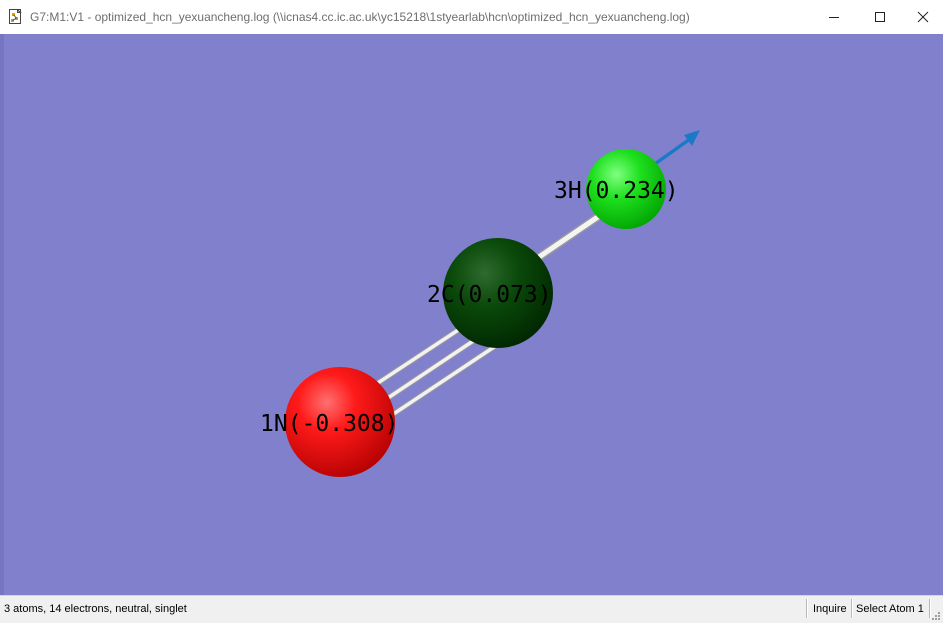 This screenshot has height=623, width=943. I want to click on maximize-icon, so click(880, 17).